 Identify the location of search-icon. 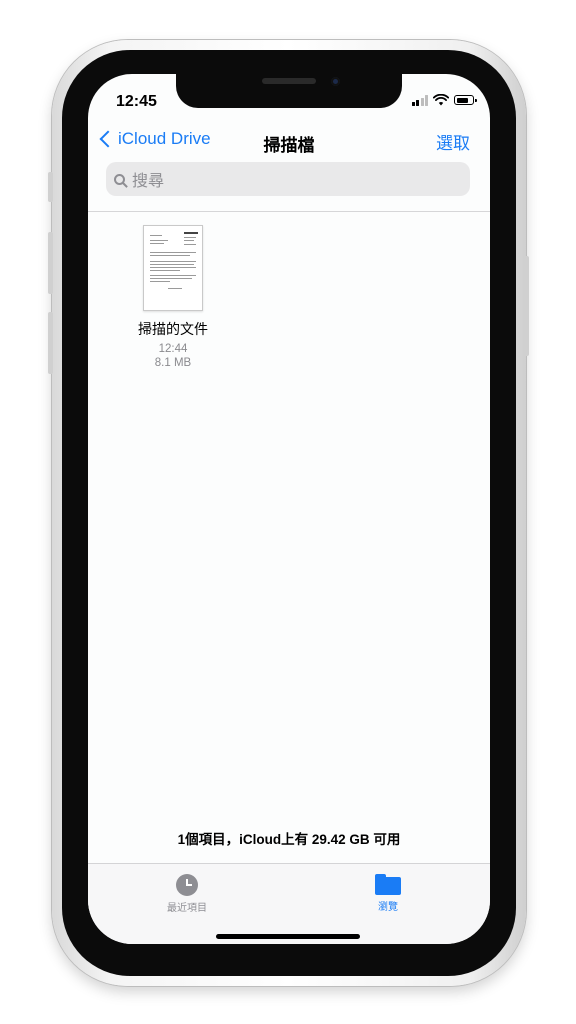
(119, 179).